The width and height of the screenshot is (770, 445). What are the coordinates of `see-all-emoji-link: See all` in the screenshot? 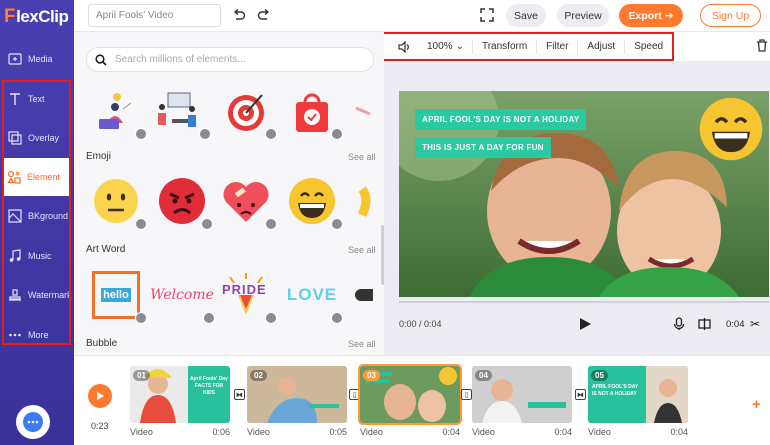 It's located at (362, 157).